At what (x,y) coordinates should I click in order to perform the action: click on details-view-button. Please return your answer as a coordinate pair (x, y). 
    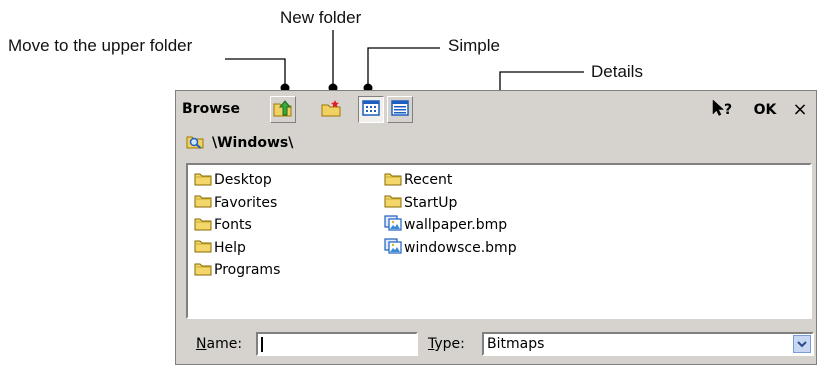
    Looking at the image, I should click on (400, 109).